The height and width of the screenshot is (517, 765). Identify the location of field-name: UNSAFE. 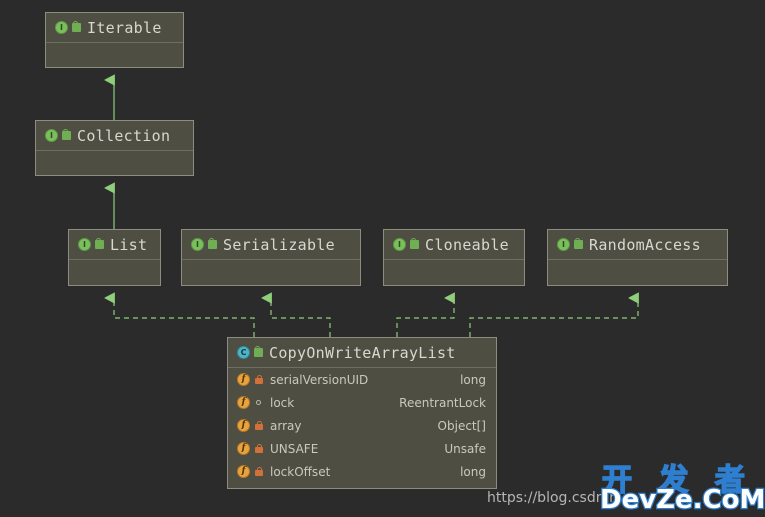
(294, 448).